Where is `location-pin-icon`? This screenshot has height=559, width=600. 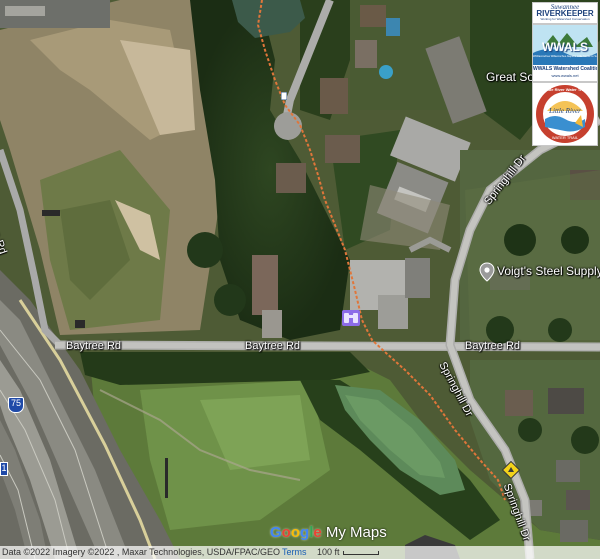
location-pin-icon is located at coordinates (487, 272).